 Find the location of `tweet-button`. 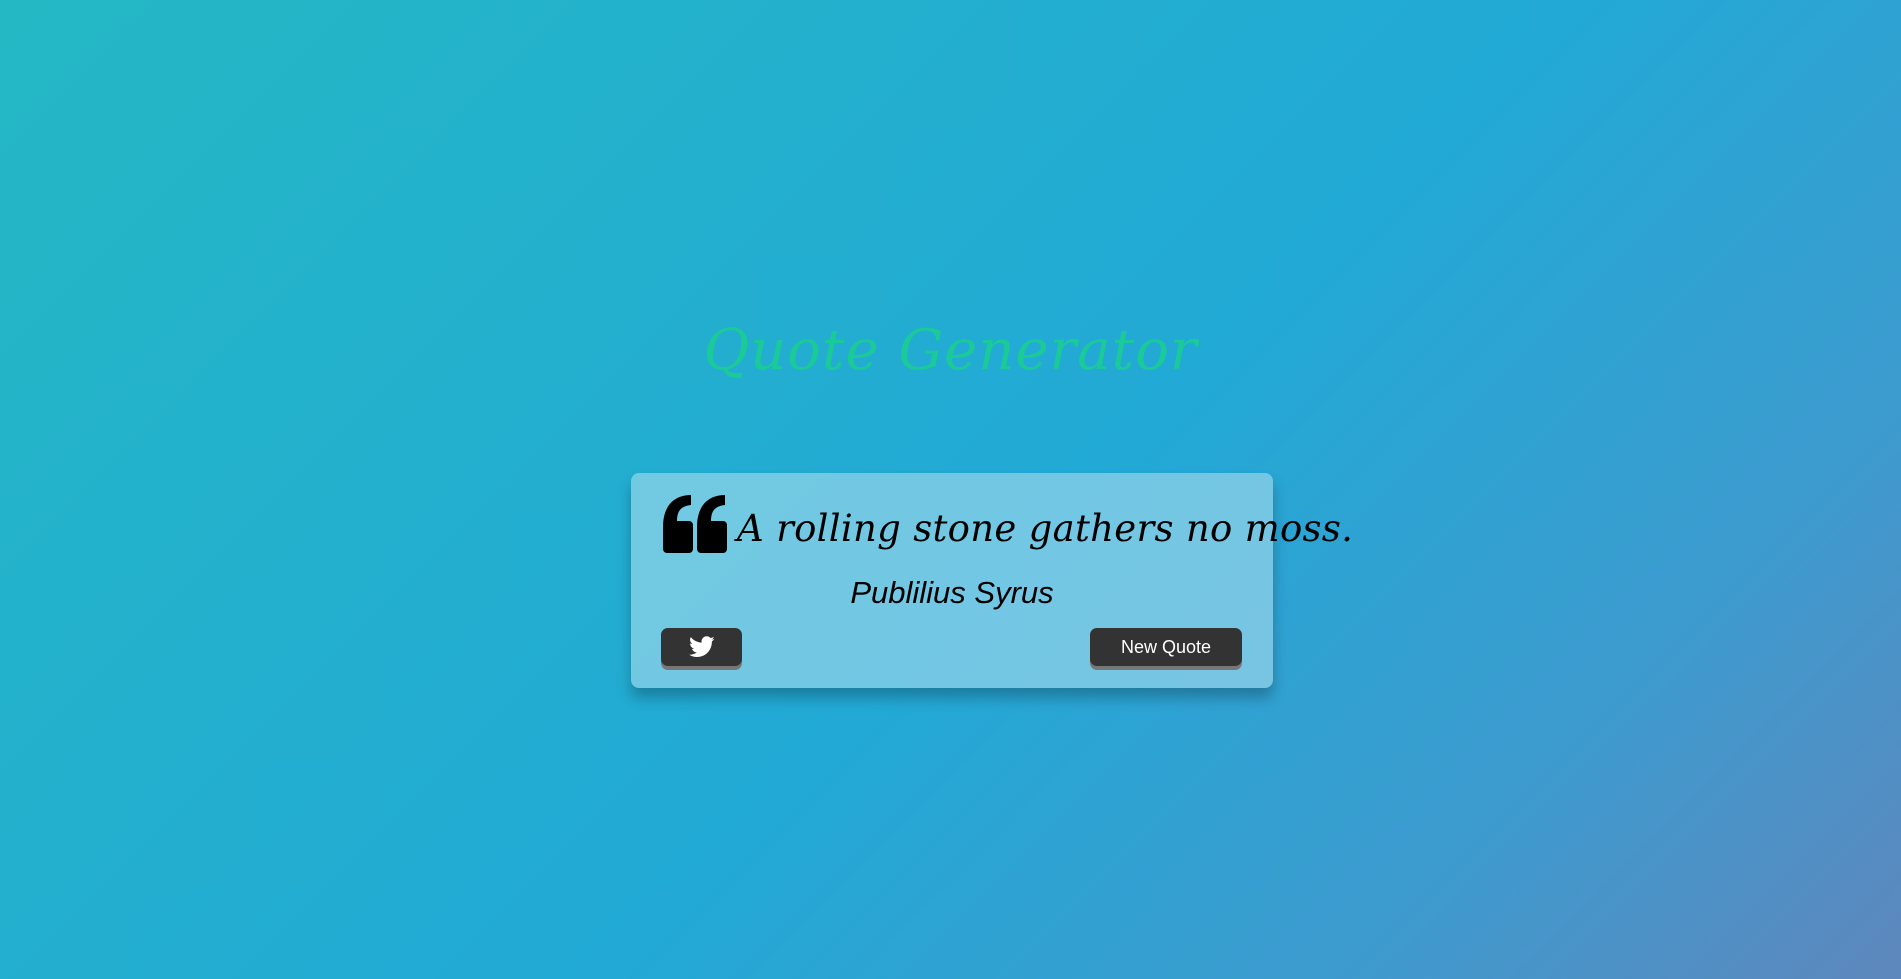

tweet-button is located at coordinates (701, 647).